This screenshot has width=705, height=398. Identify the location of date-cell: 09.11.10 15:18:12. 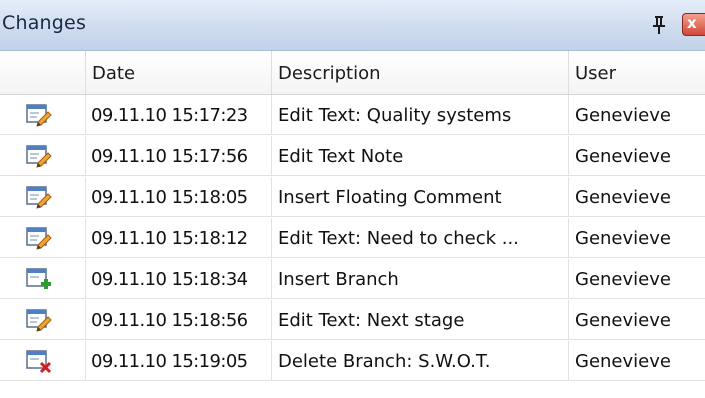
(179, 238).